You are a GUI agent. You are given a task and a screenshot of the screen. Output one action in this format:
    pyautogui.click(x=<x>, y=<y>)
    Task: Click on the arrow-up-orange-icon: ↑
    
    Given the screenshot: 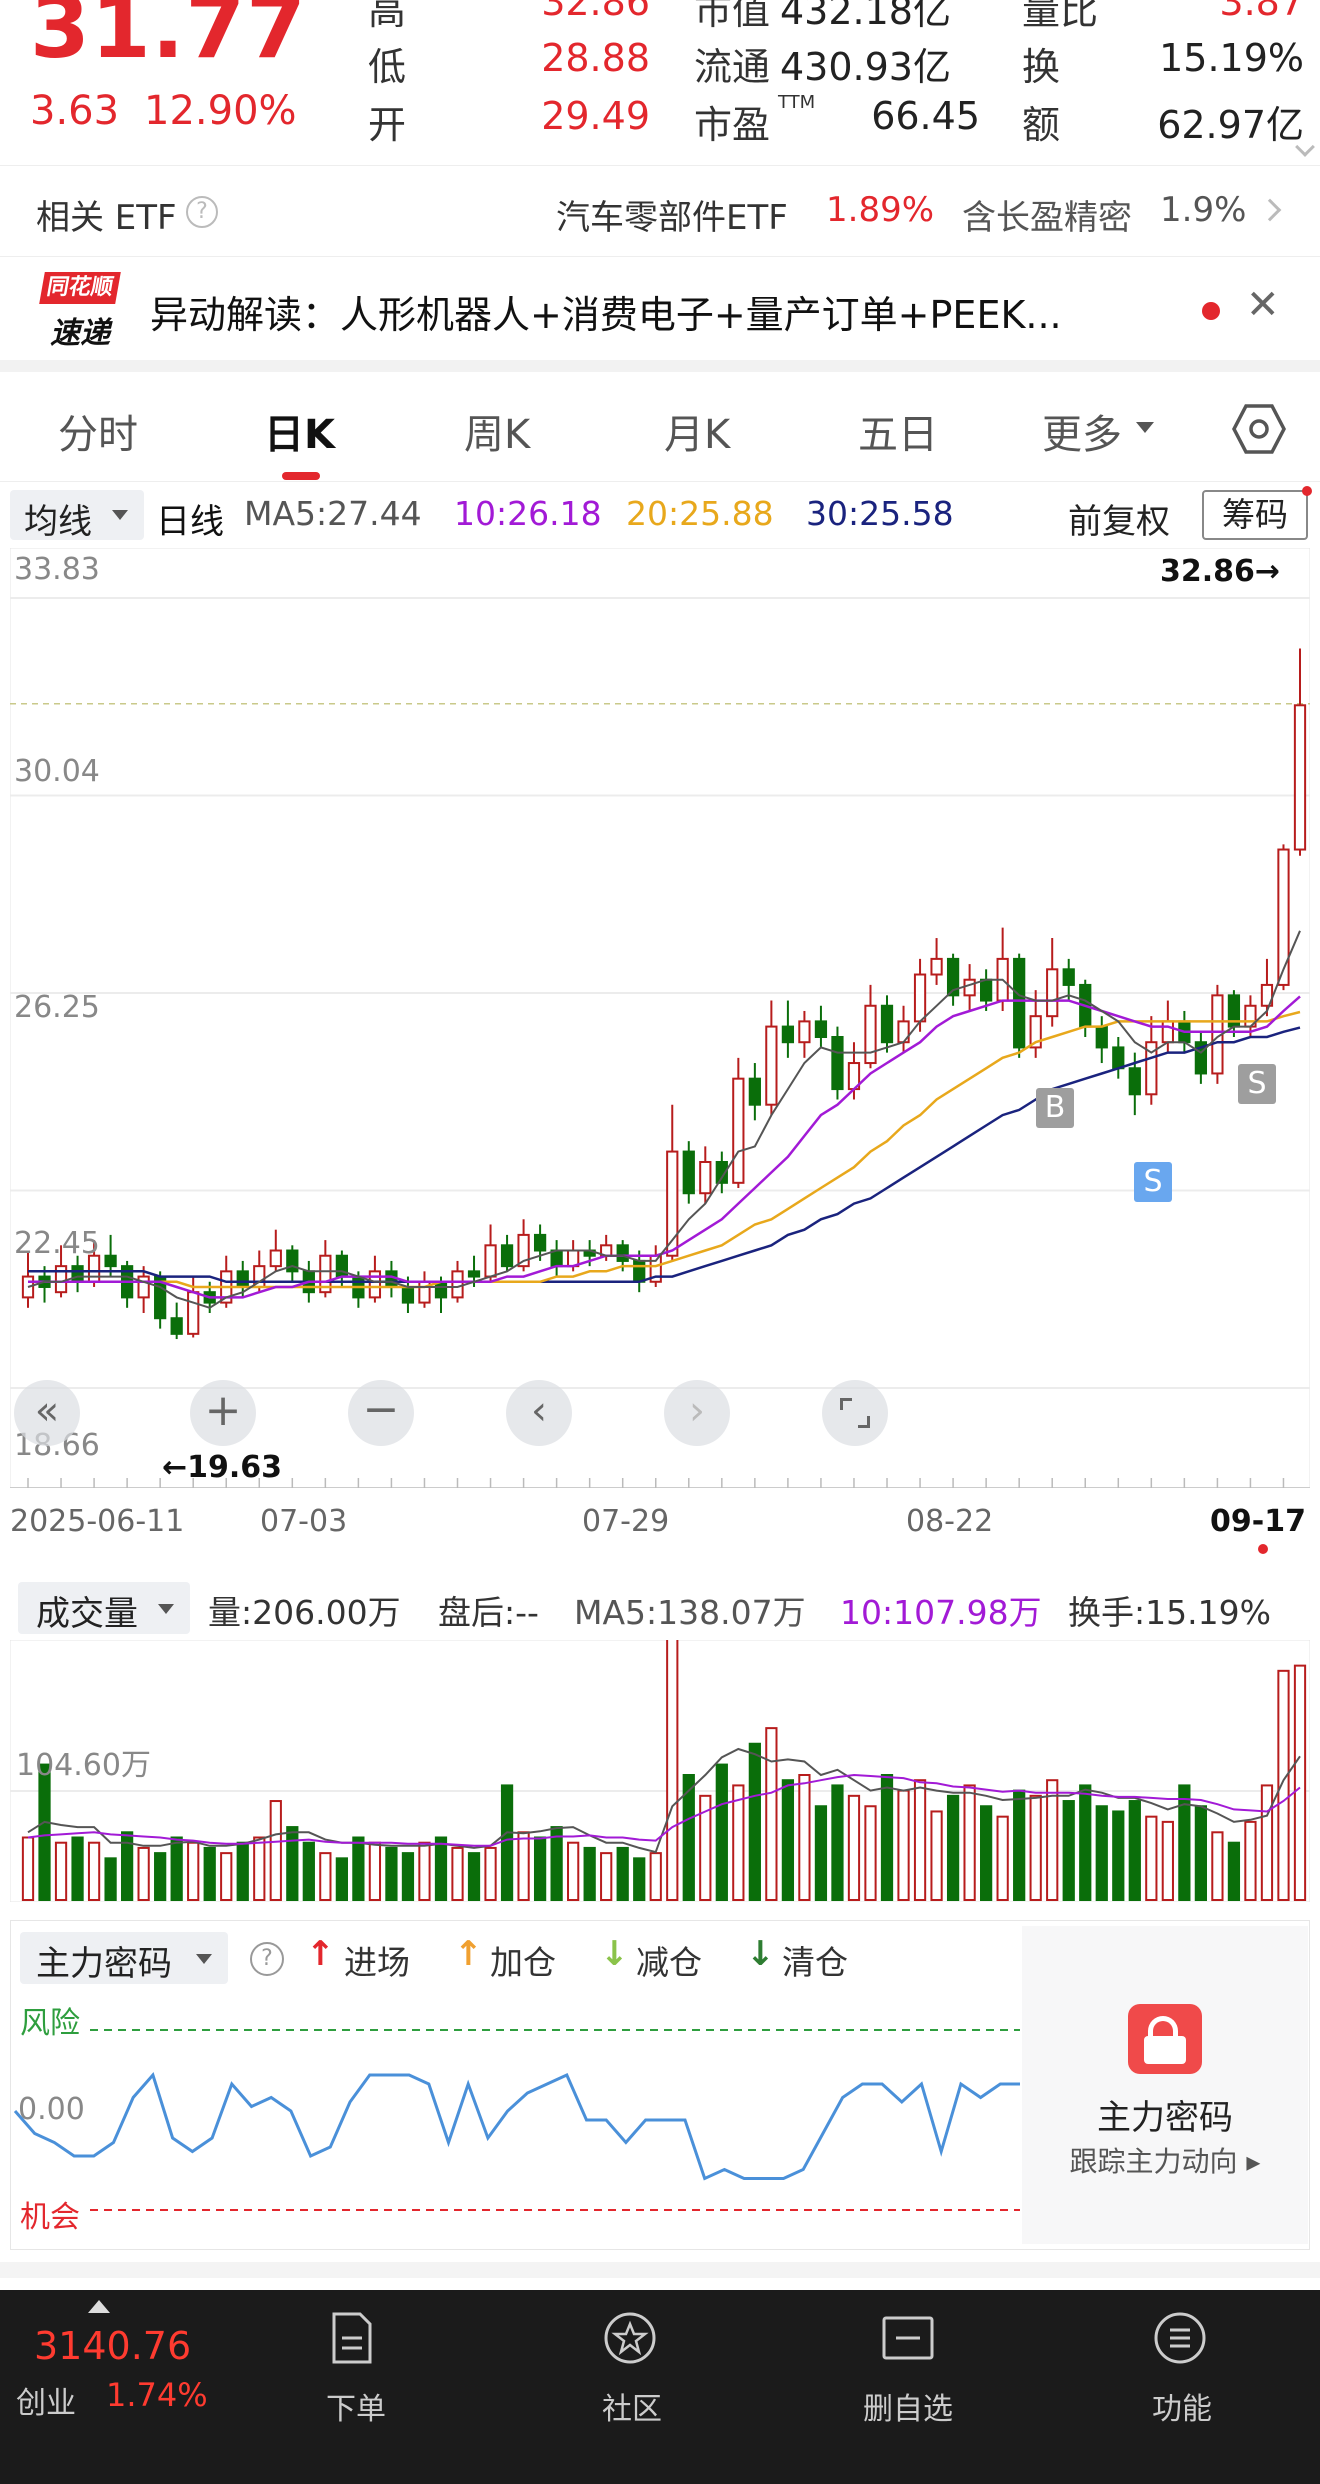 What is the action you would take?
    pyautogui.click(x=468, y=1954)
    